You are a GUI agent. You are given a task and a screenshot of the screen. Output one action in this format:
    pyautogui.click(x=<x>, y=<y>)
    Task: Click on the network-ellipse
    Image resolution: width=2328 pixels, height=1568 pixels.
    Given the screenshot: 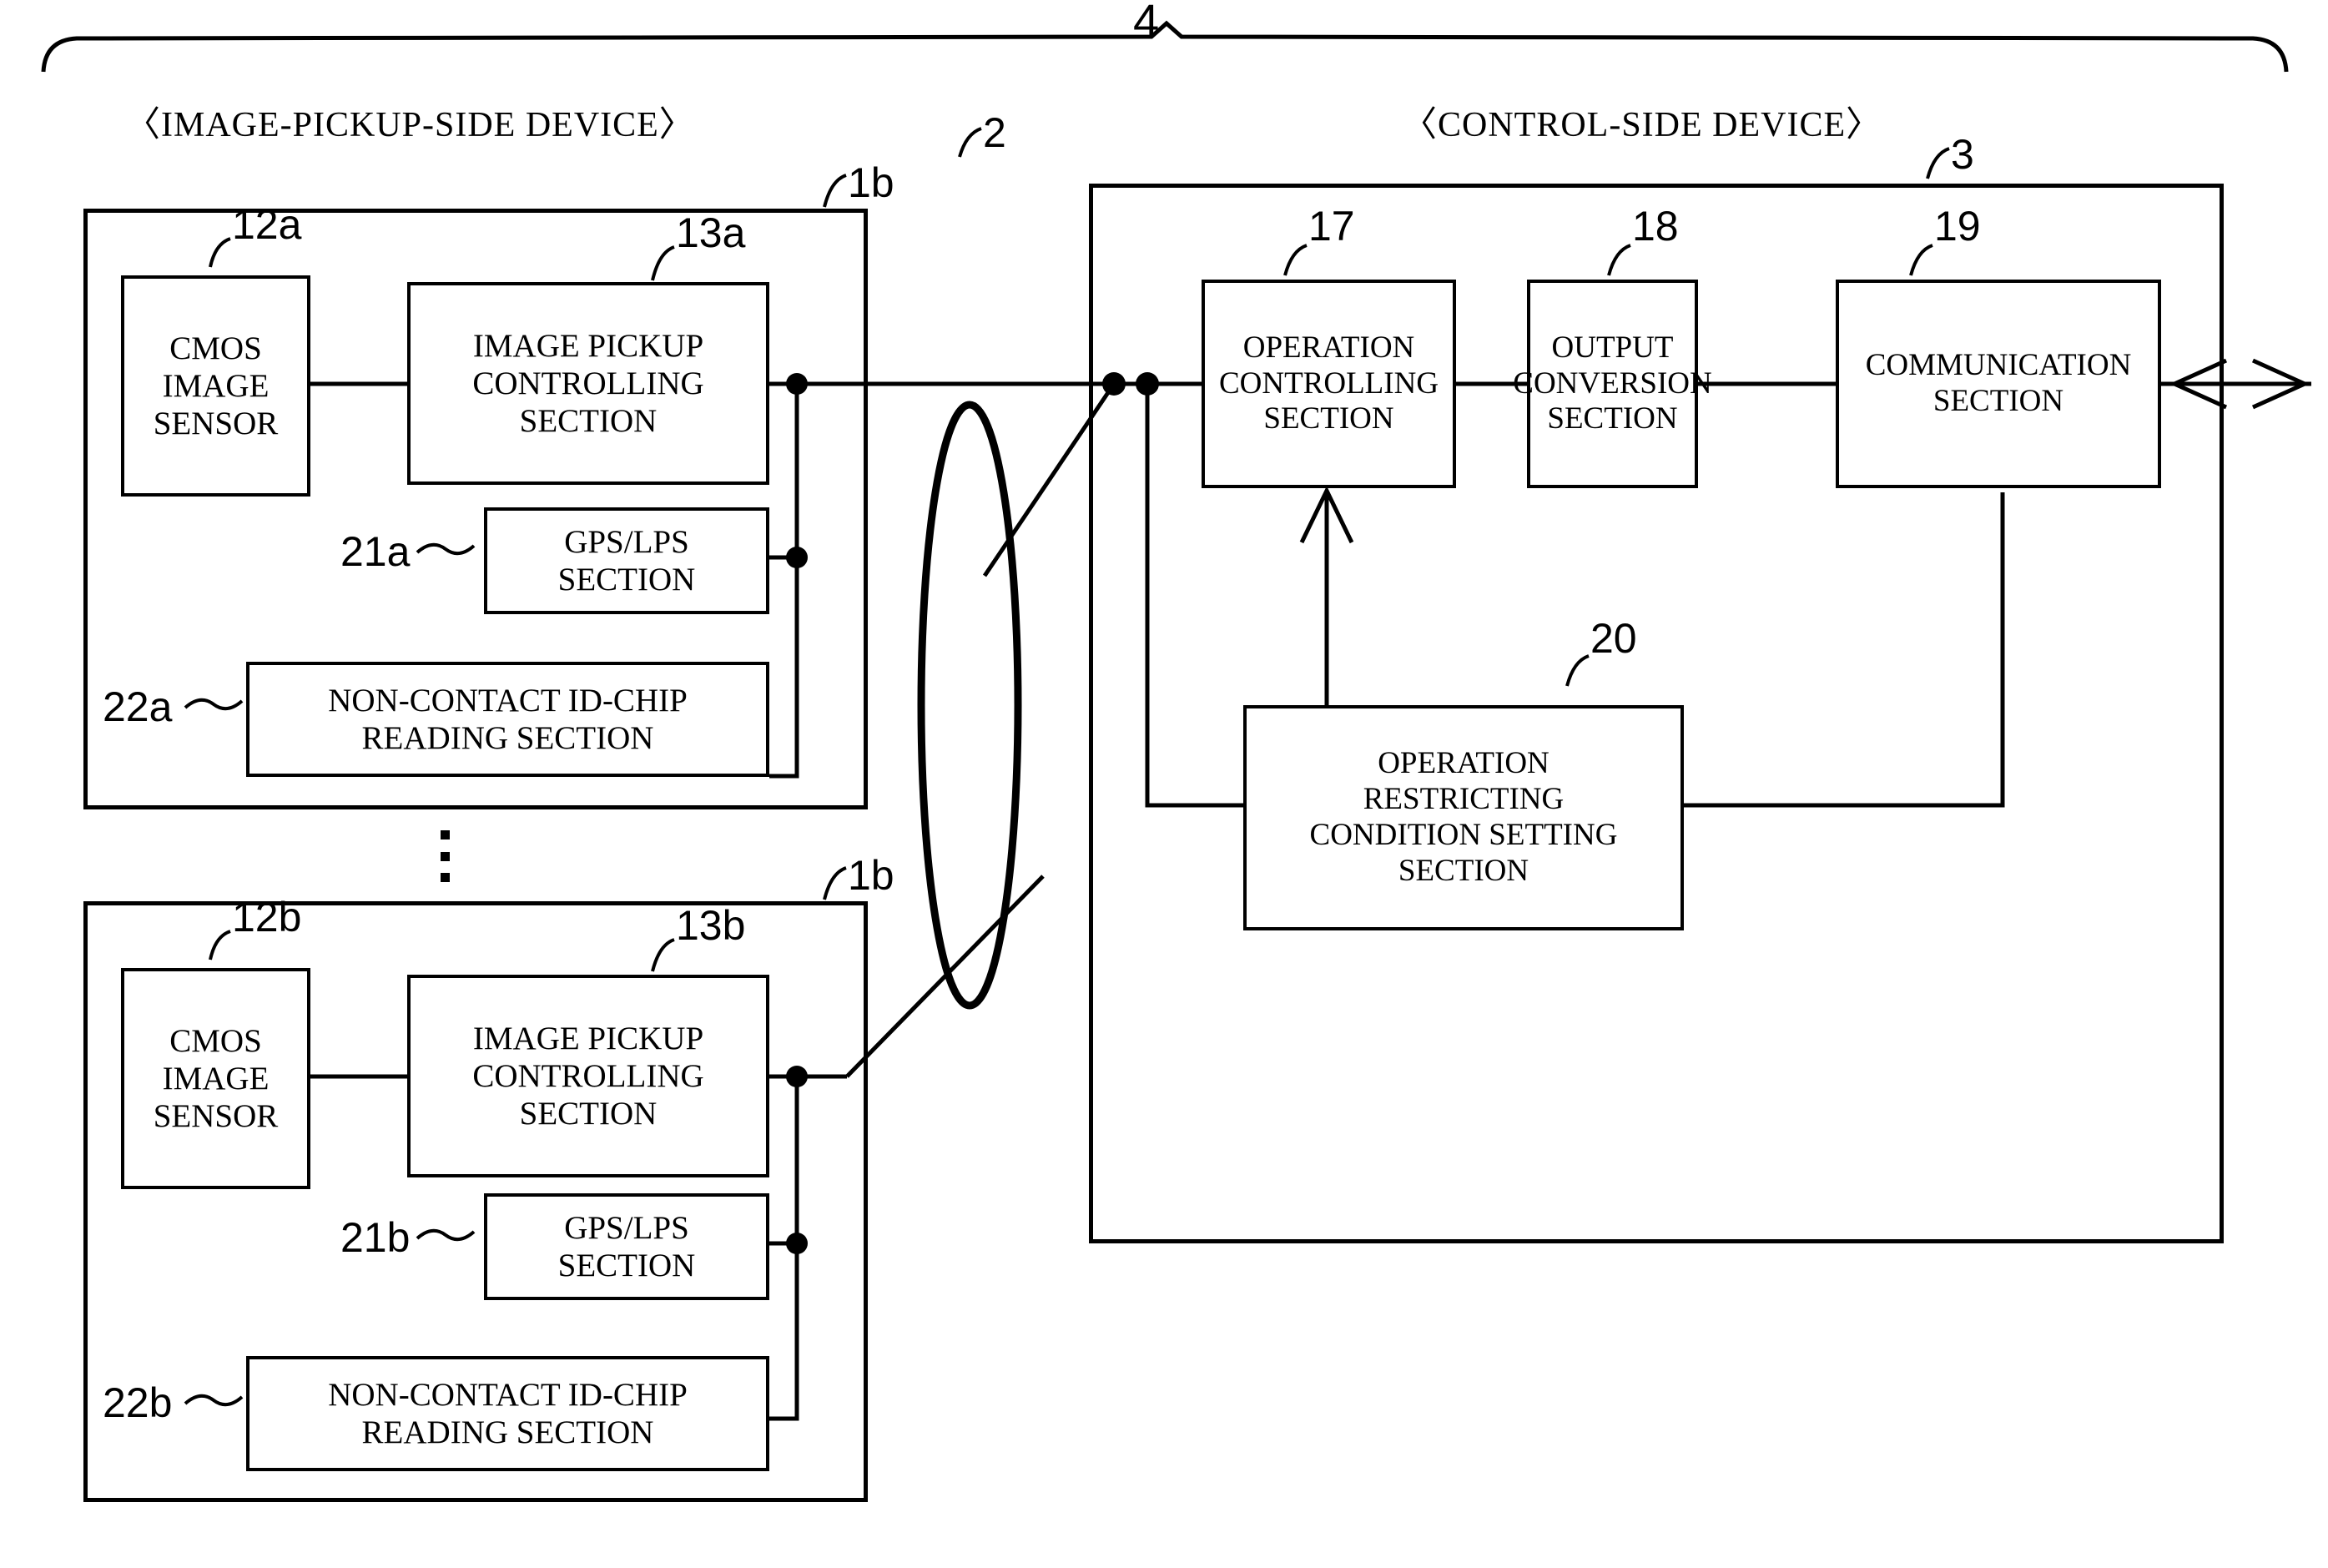 What is the action you would take?
    pyautogui.click(x=969, y=705)
    